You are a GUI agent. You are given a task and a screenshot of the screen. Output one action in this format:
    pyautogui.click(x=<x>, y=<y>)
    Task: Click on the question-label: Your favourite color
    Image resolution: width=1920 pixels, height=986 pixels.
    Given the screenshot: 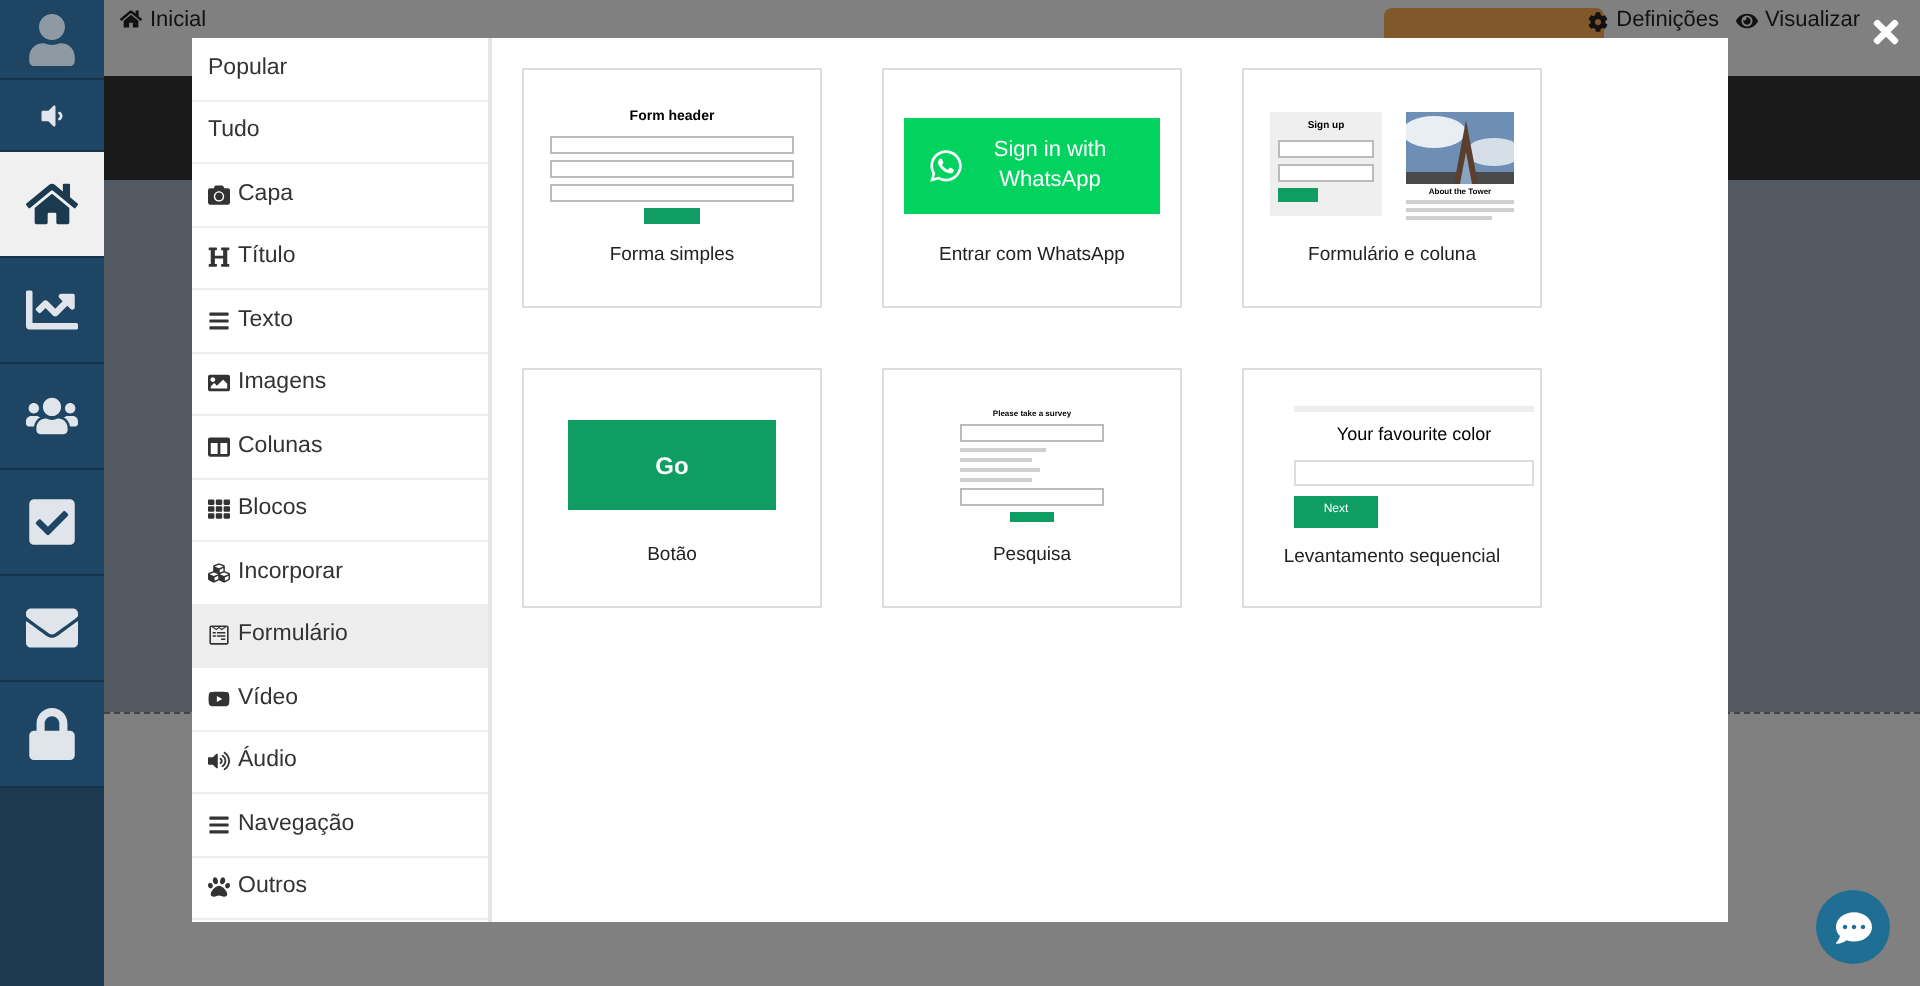 What is the action you would take?
    pyautogui.click(x=1414, y=435)
    